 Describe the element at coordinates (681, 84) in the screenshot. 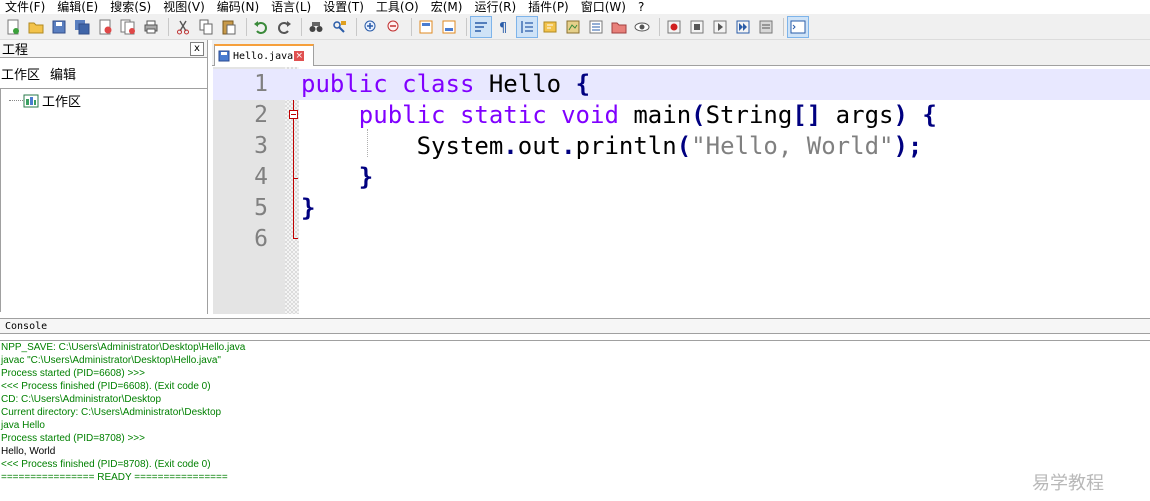

I see `code-line: 1 public class Hello {` at that location.